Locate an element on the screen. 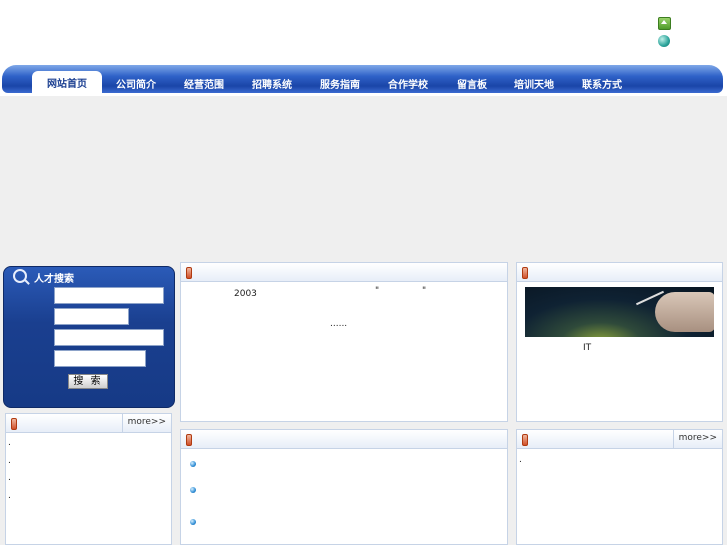 This screenshot has height=545, width=727. top-header is located at coordinates (363, 32).